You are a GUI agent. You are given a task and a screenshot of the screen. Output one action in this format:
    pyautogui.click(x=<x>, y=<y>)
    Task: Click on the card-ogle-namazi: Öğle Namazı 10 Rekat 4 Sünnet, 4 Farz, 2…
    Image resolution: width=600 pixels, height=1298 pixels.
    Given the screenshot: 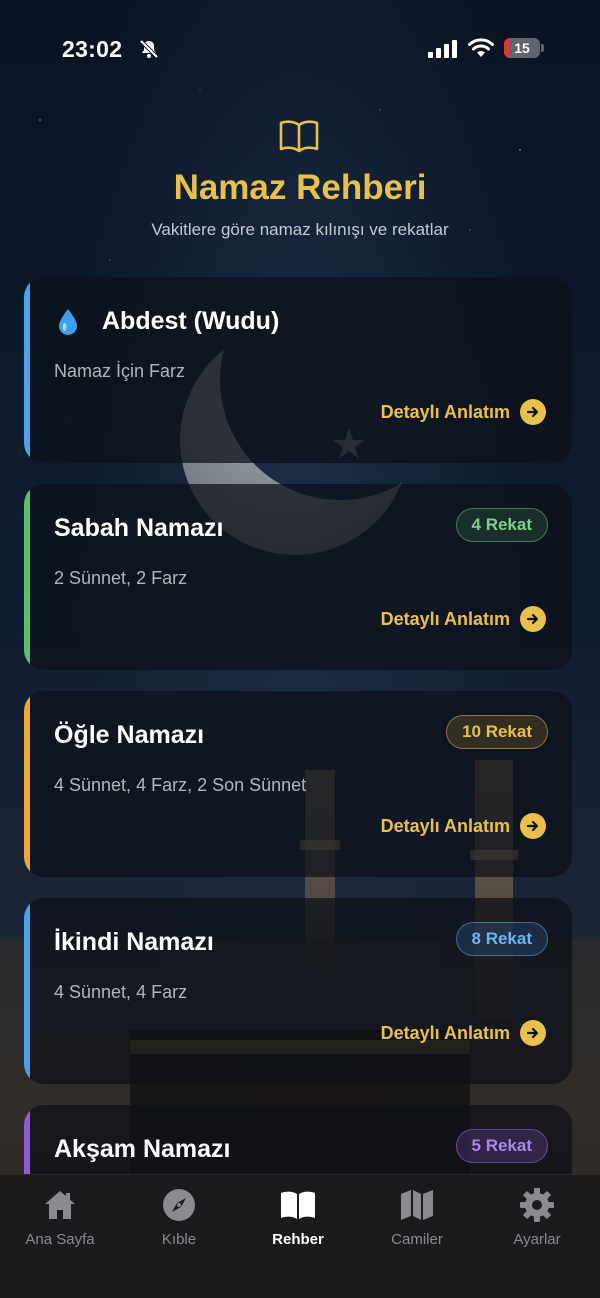 What is the action you would take?
    pyautogui.click(x=298, y=784)
    